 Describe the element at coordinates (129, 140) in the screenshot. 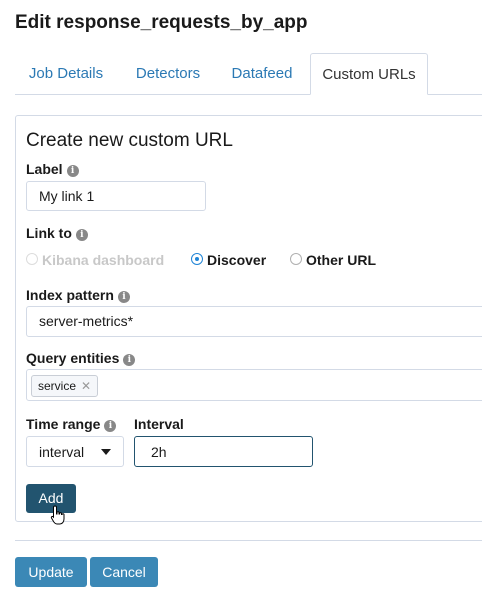

I see `panel-title: Create new custom URL` at that location.